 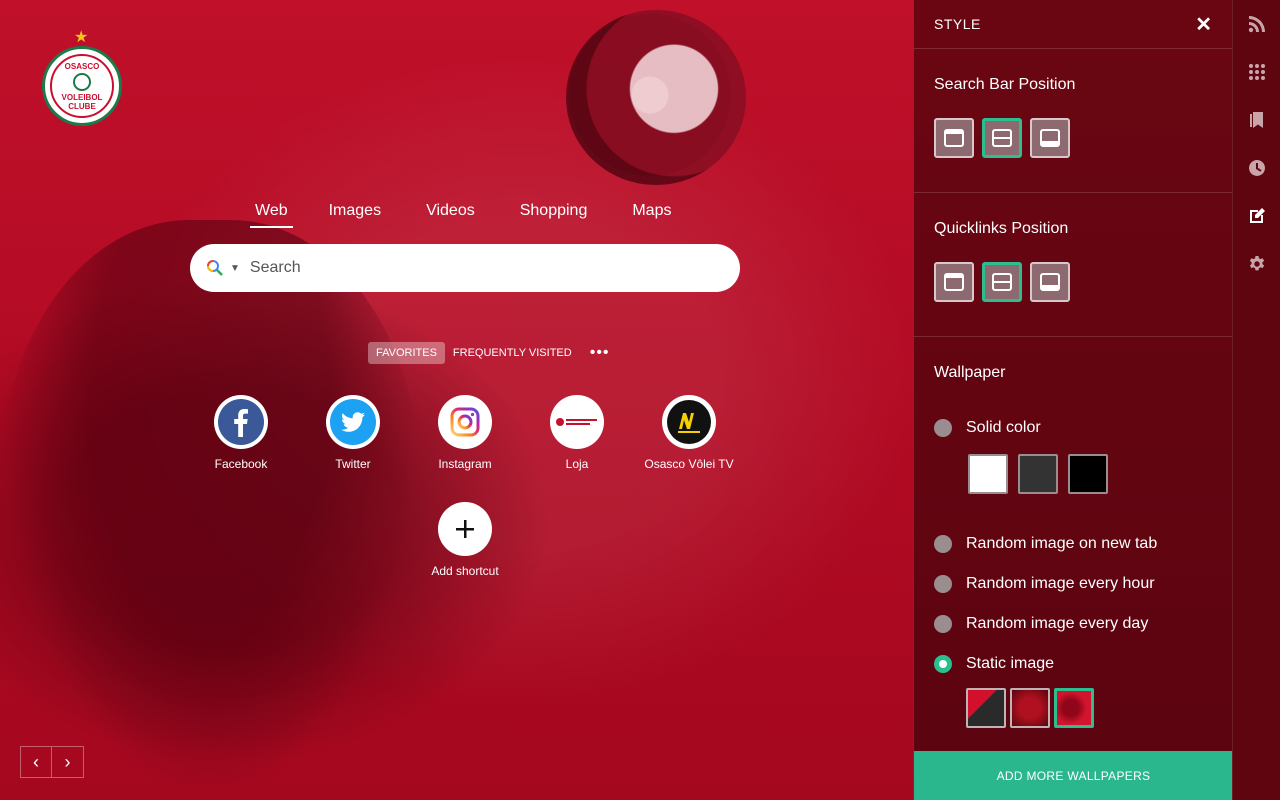 What do you see at coordinates (1073, 428) in the screenshot?
I see `wallpaper-option-solid-color: Solid color` at bounding box center [1073, 428].